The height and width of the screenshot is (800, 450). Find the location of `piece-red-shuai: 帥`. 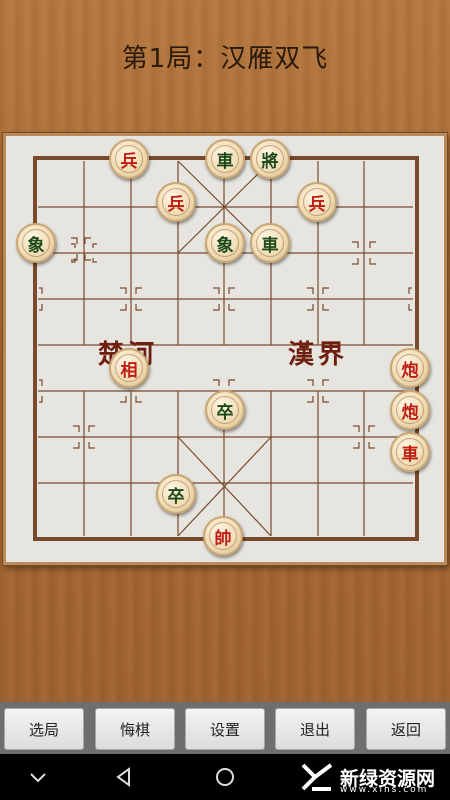

piece-red-shuai: 帥 is located at coordinates (223, 536).